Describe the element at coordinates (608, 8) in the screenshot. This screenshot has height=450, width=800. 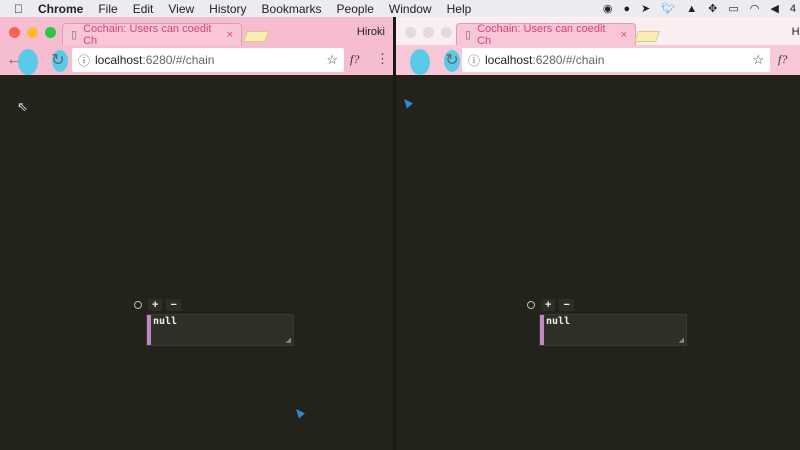
I see `record-icon: ◉` at that location.